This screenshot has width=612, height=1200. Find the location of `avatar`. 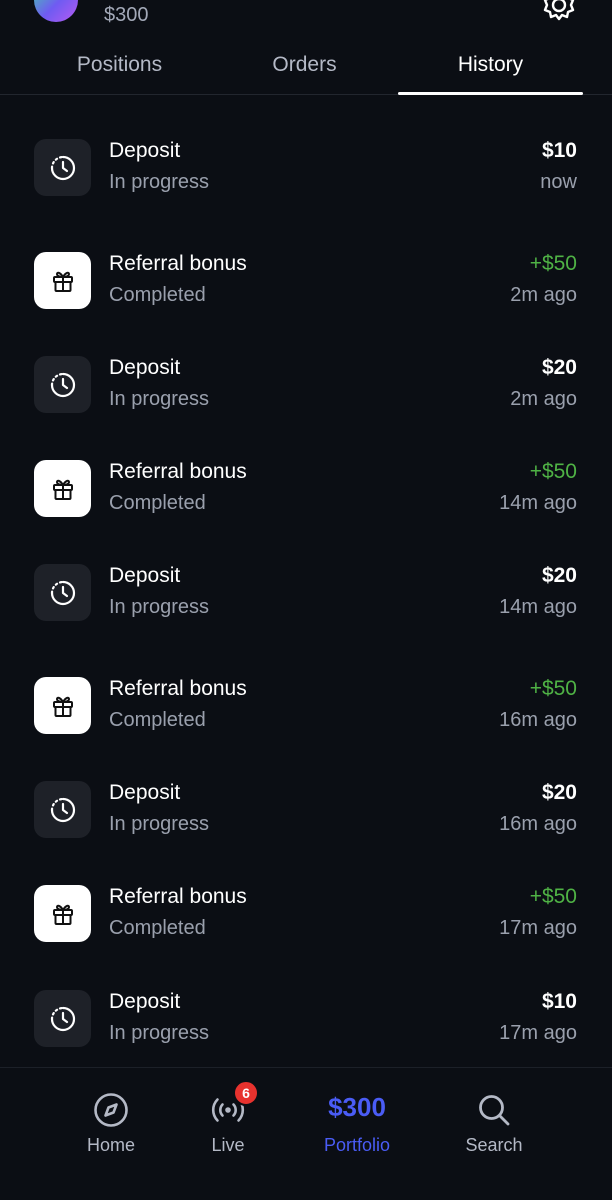

avatar is located at coordinates (56, 11).